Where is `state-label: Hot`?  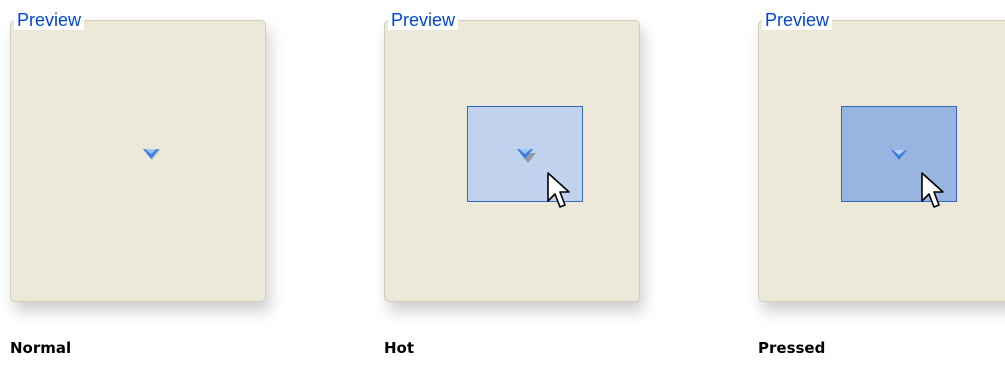 state-label: Hot is located at coordinates (399, 348).